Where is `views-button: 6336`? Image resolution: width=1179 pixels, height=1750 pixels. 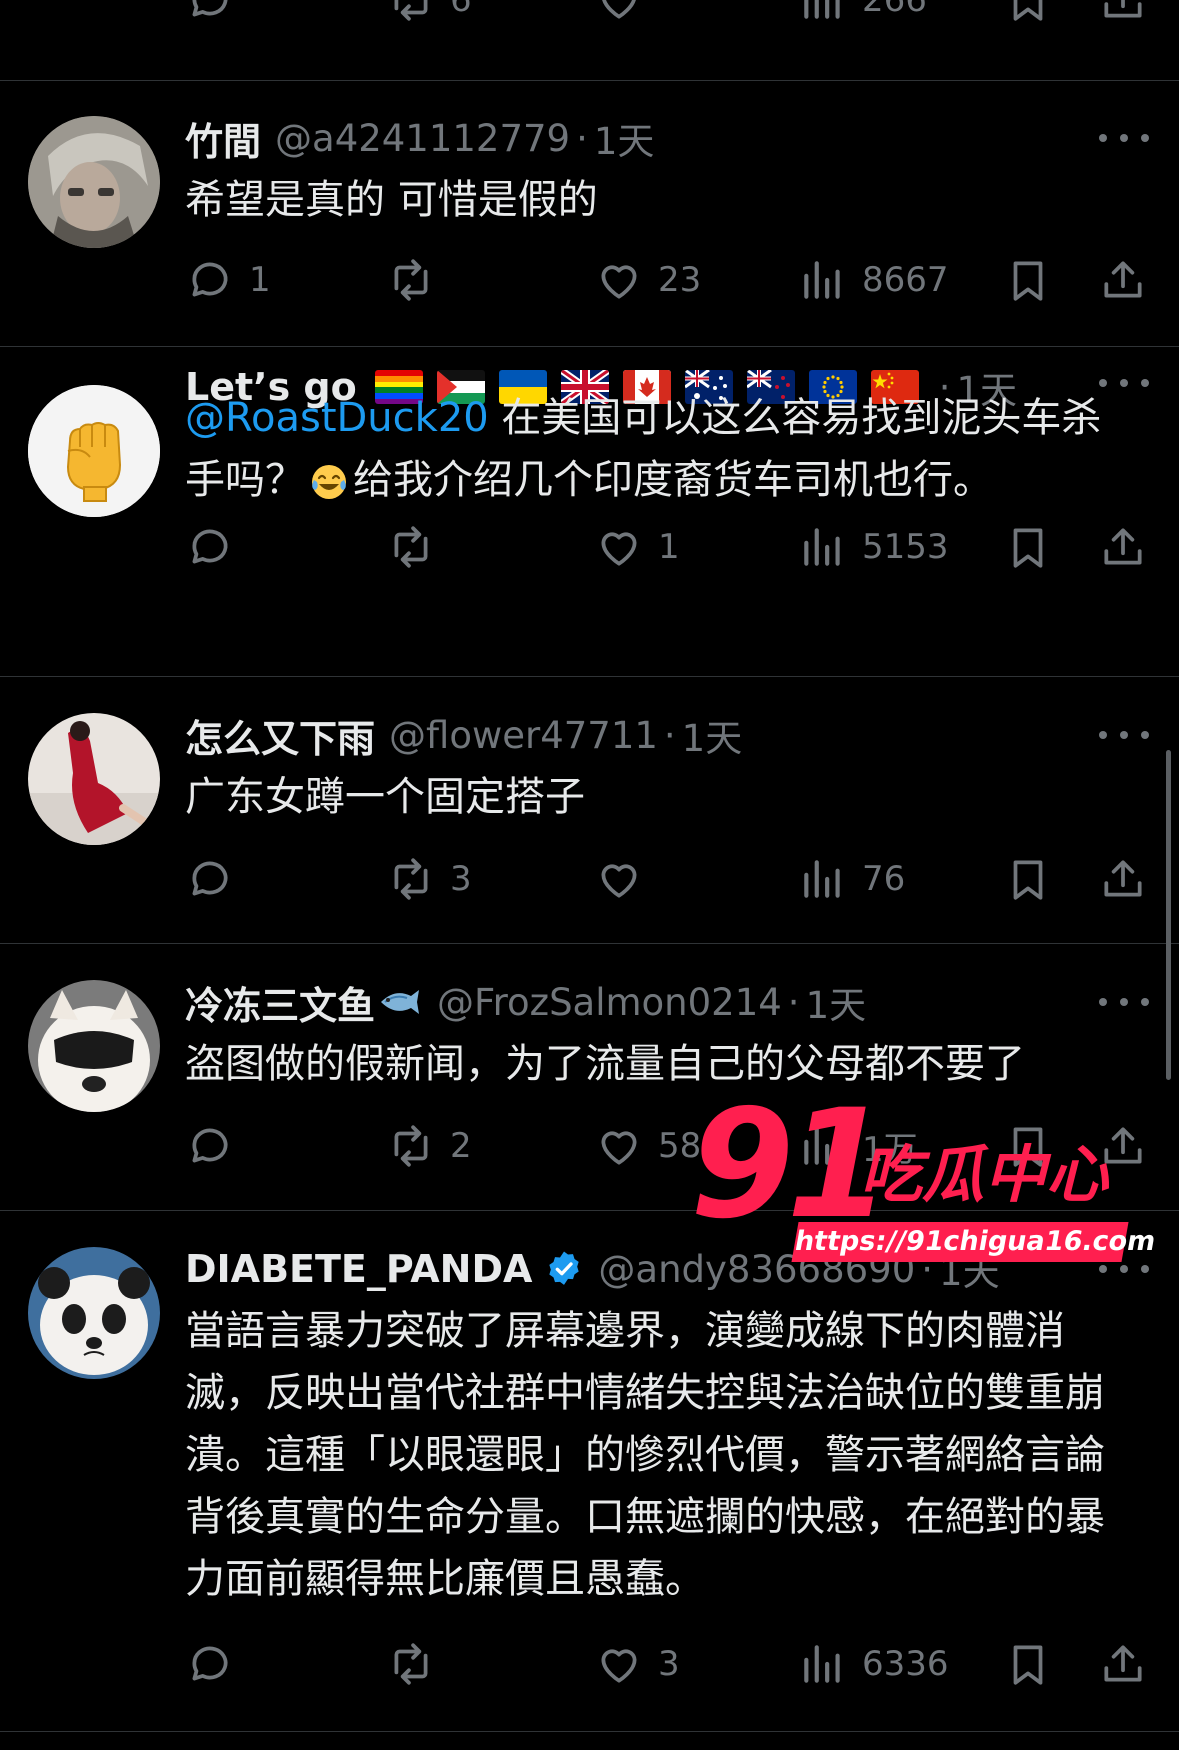
views-button: 6336 is located at coordinates (873, 1664).